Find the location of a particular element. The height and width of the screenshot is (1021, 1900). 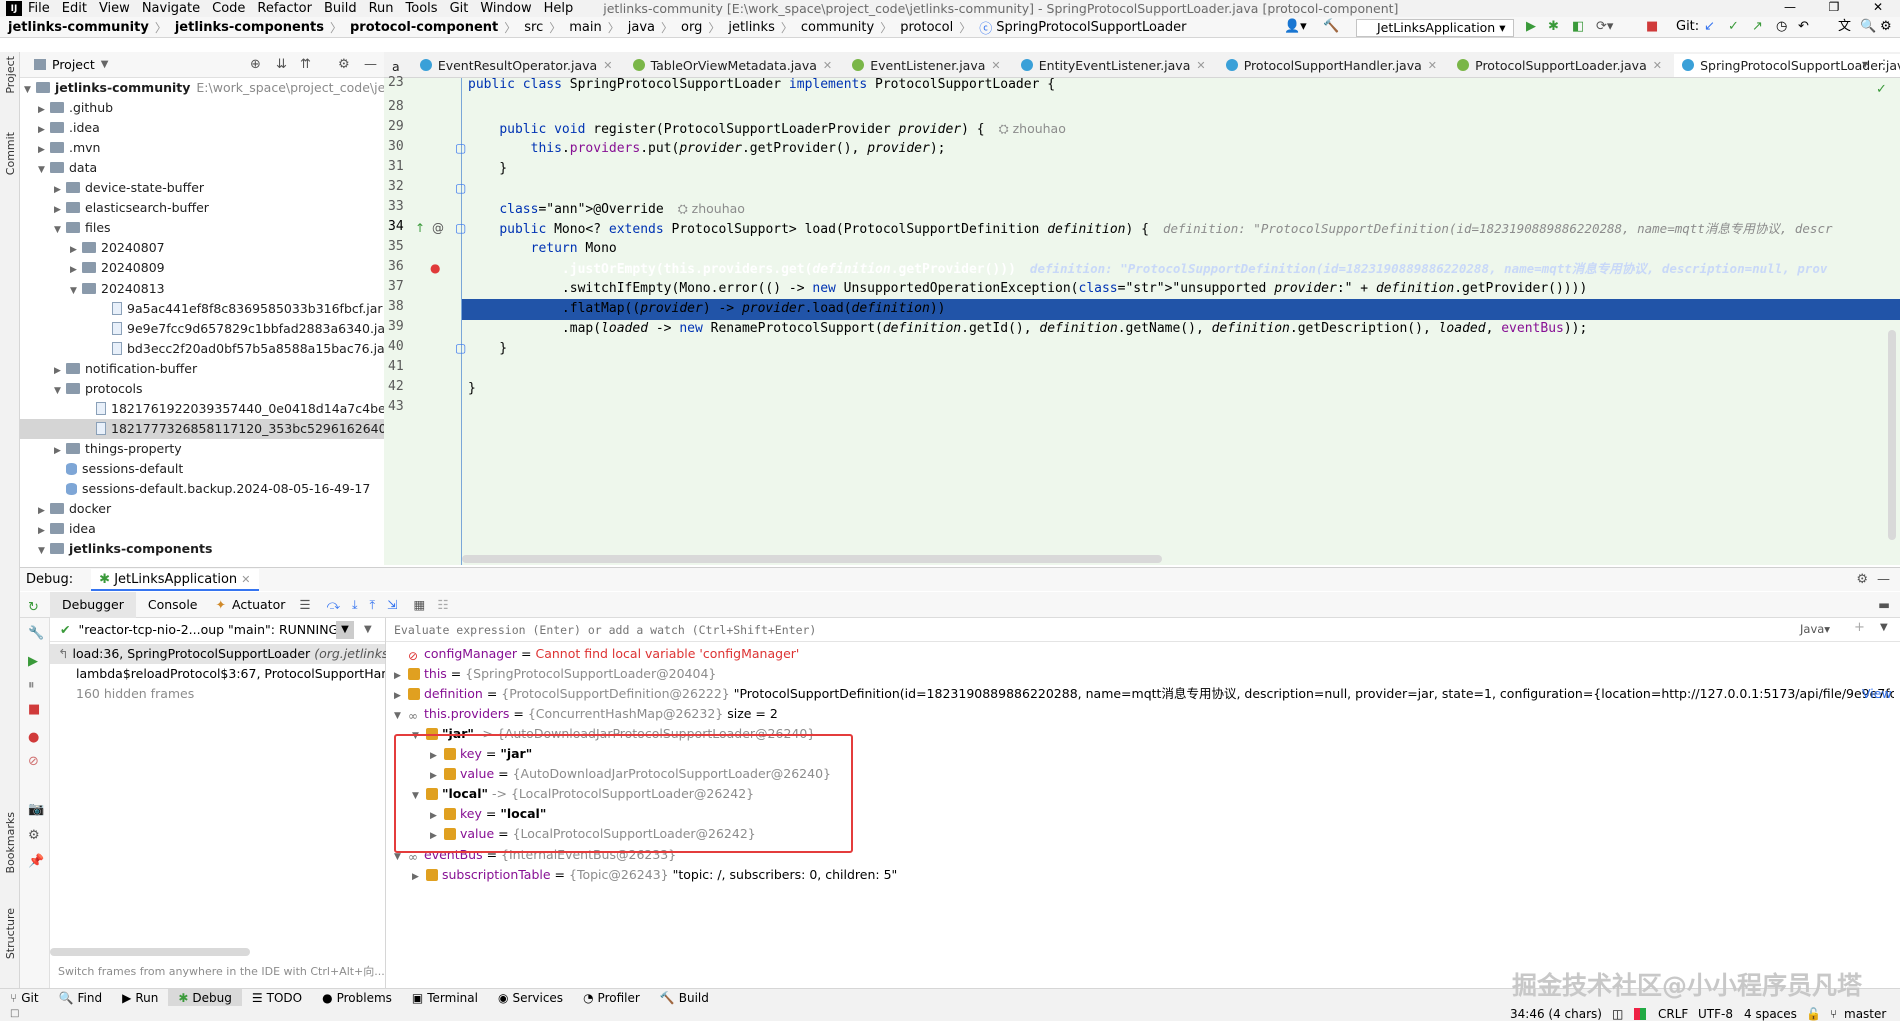

tab-debugger: Debugger is located at coordinates (93, 604).